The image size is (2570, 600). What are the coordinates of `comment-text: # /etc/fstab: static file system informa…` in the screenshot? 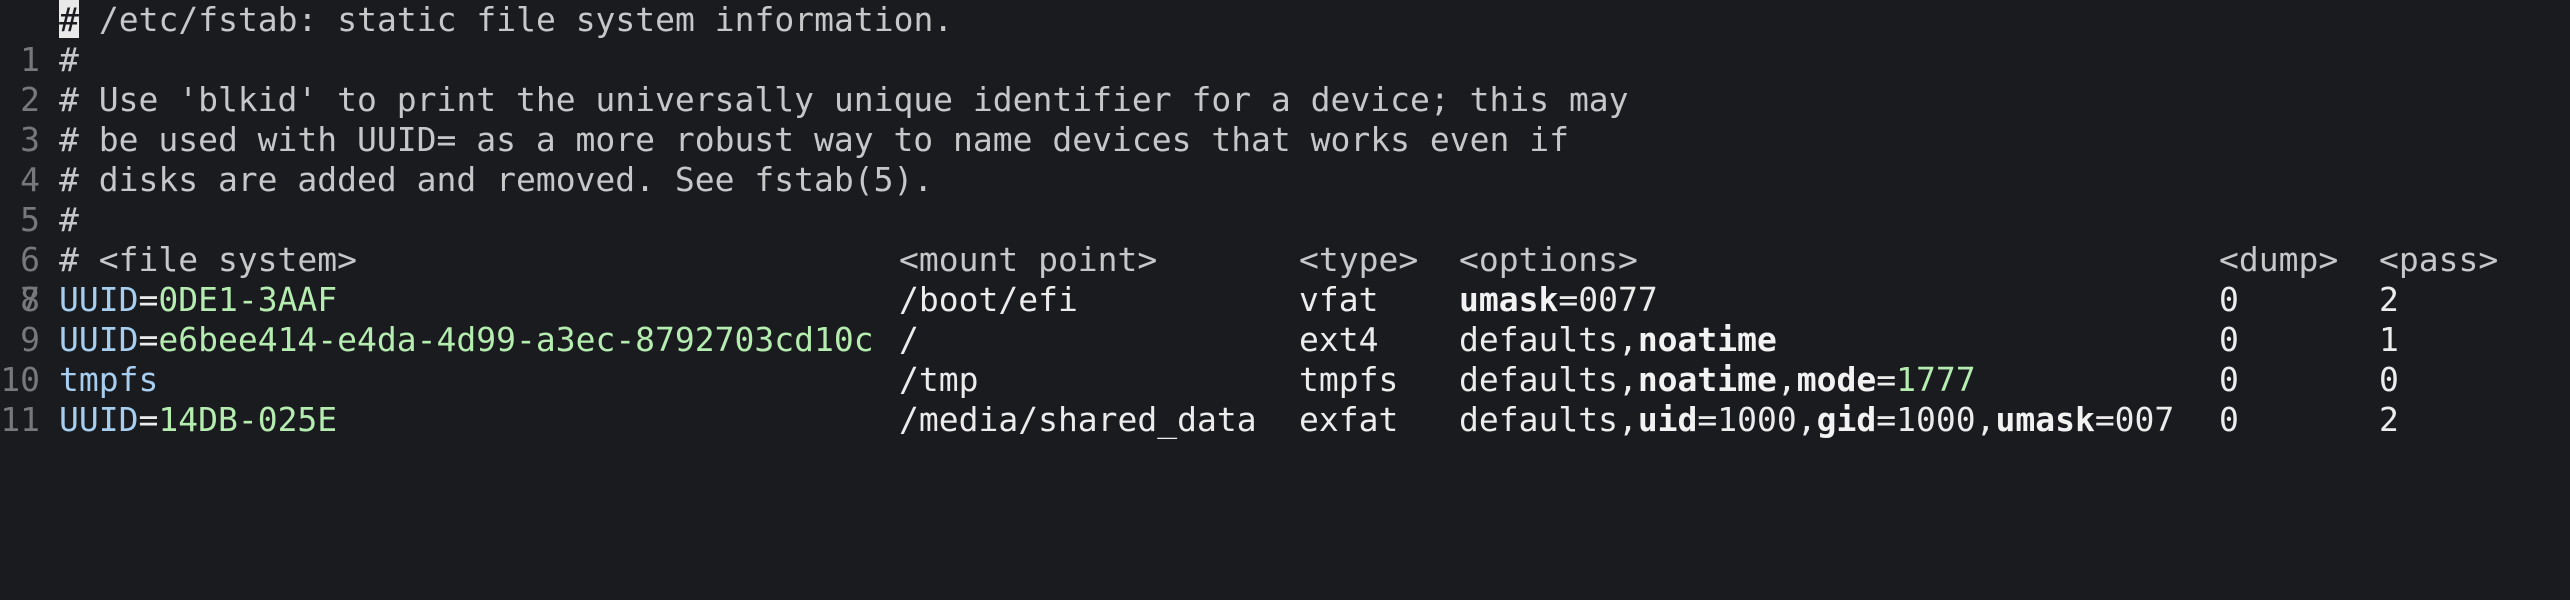 It's located at (506, 20).